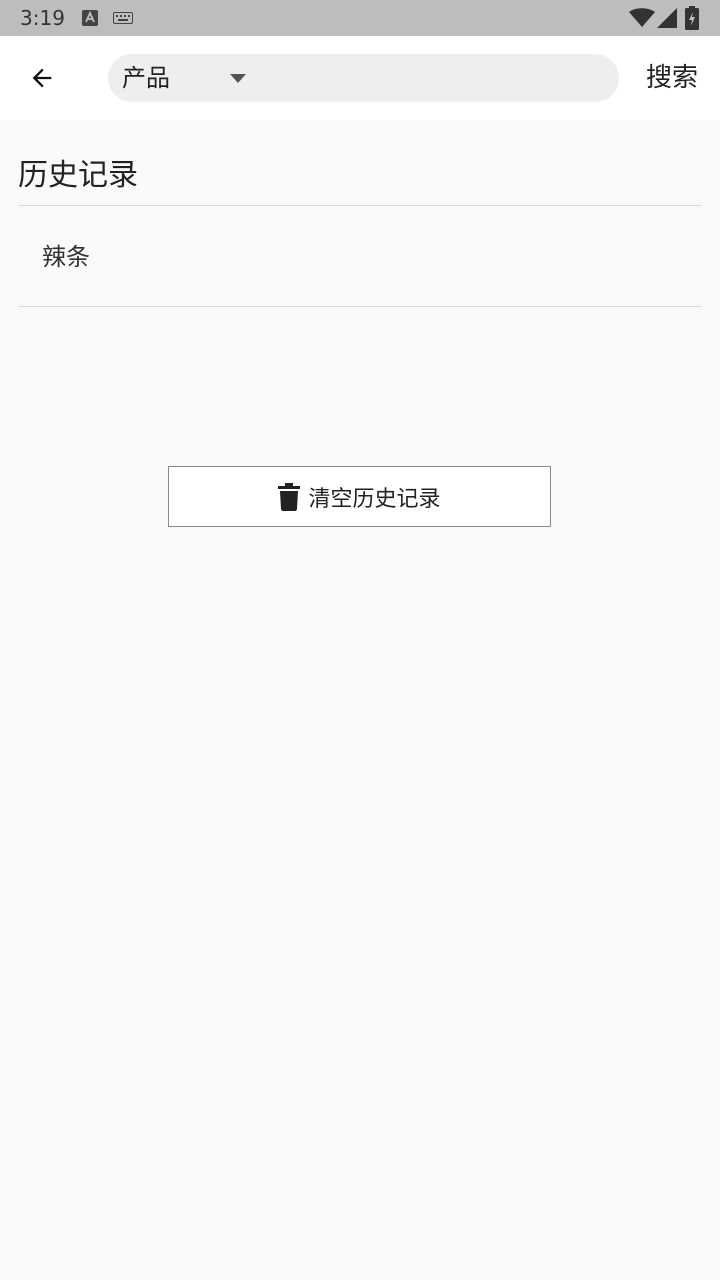 The height and width of the screenshot is (1280, 720). Describe the element at coordinates (433, 78) in the screenshot. I see `search-input` at that location.